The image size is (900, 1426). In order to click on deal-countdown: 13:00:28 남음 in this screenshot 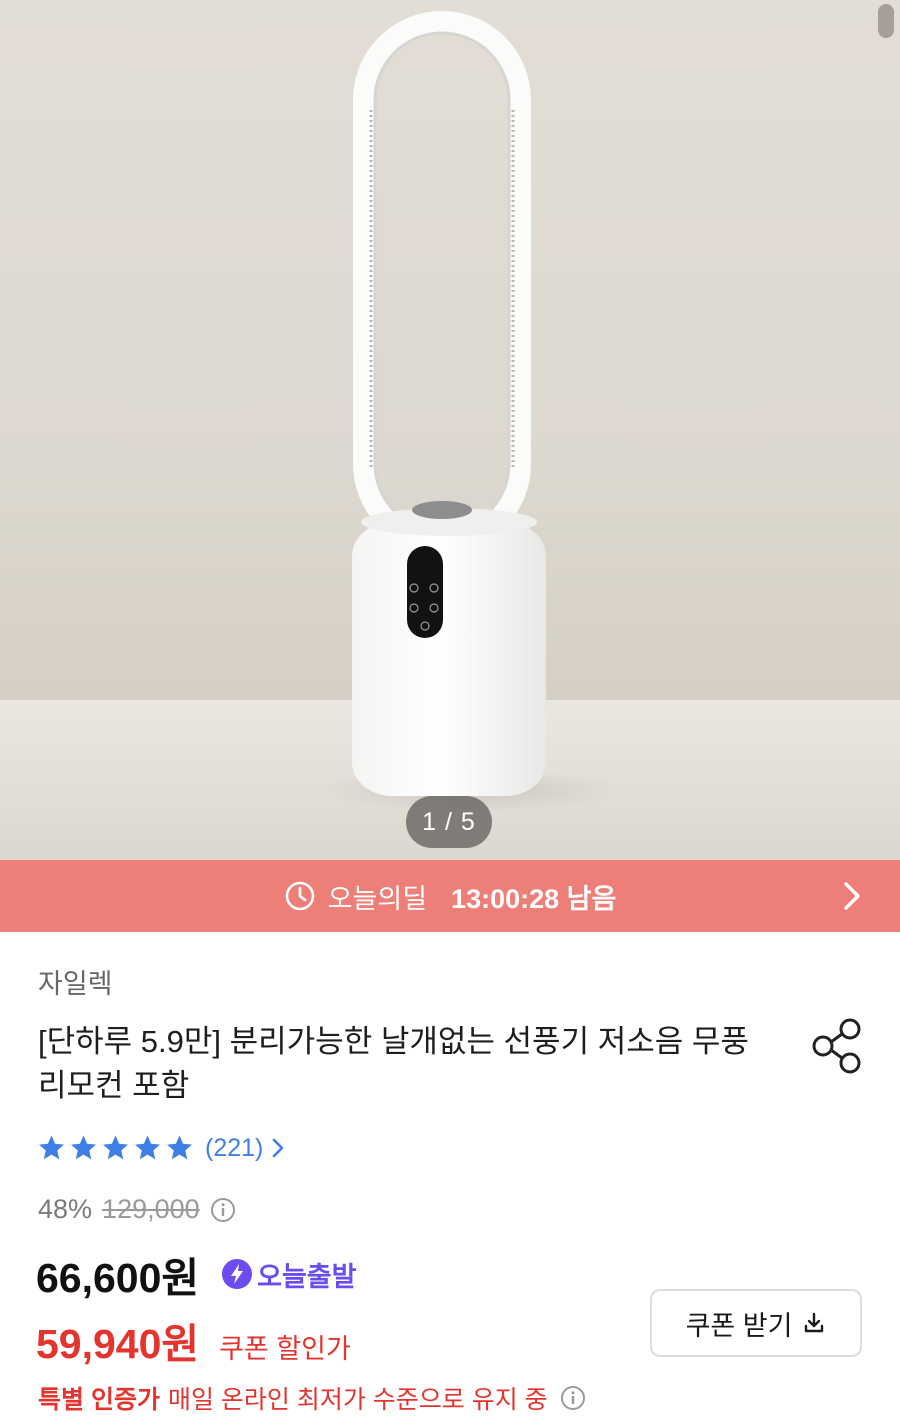, I will do `click(534, 898)`.